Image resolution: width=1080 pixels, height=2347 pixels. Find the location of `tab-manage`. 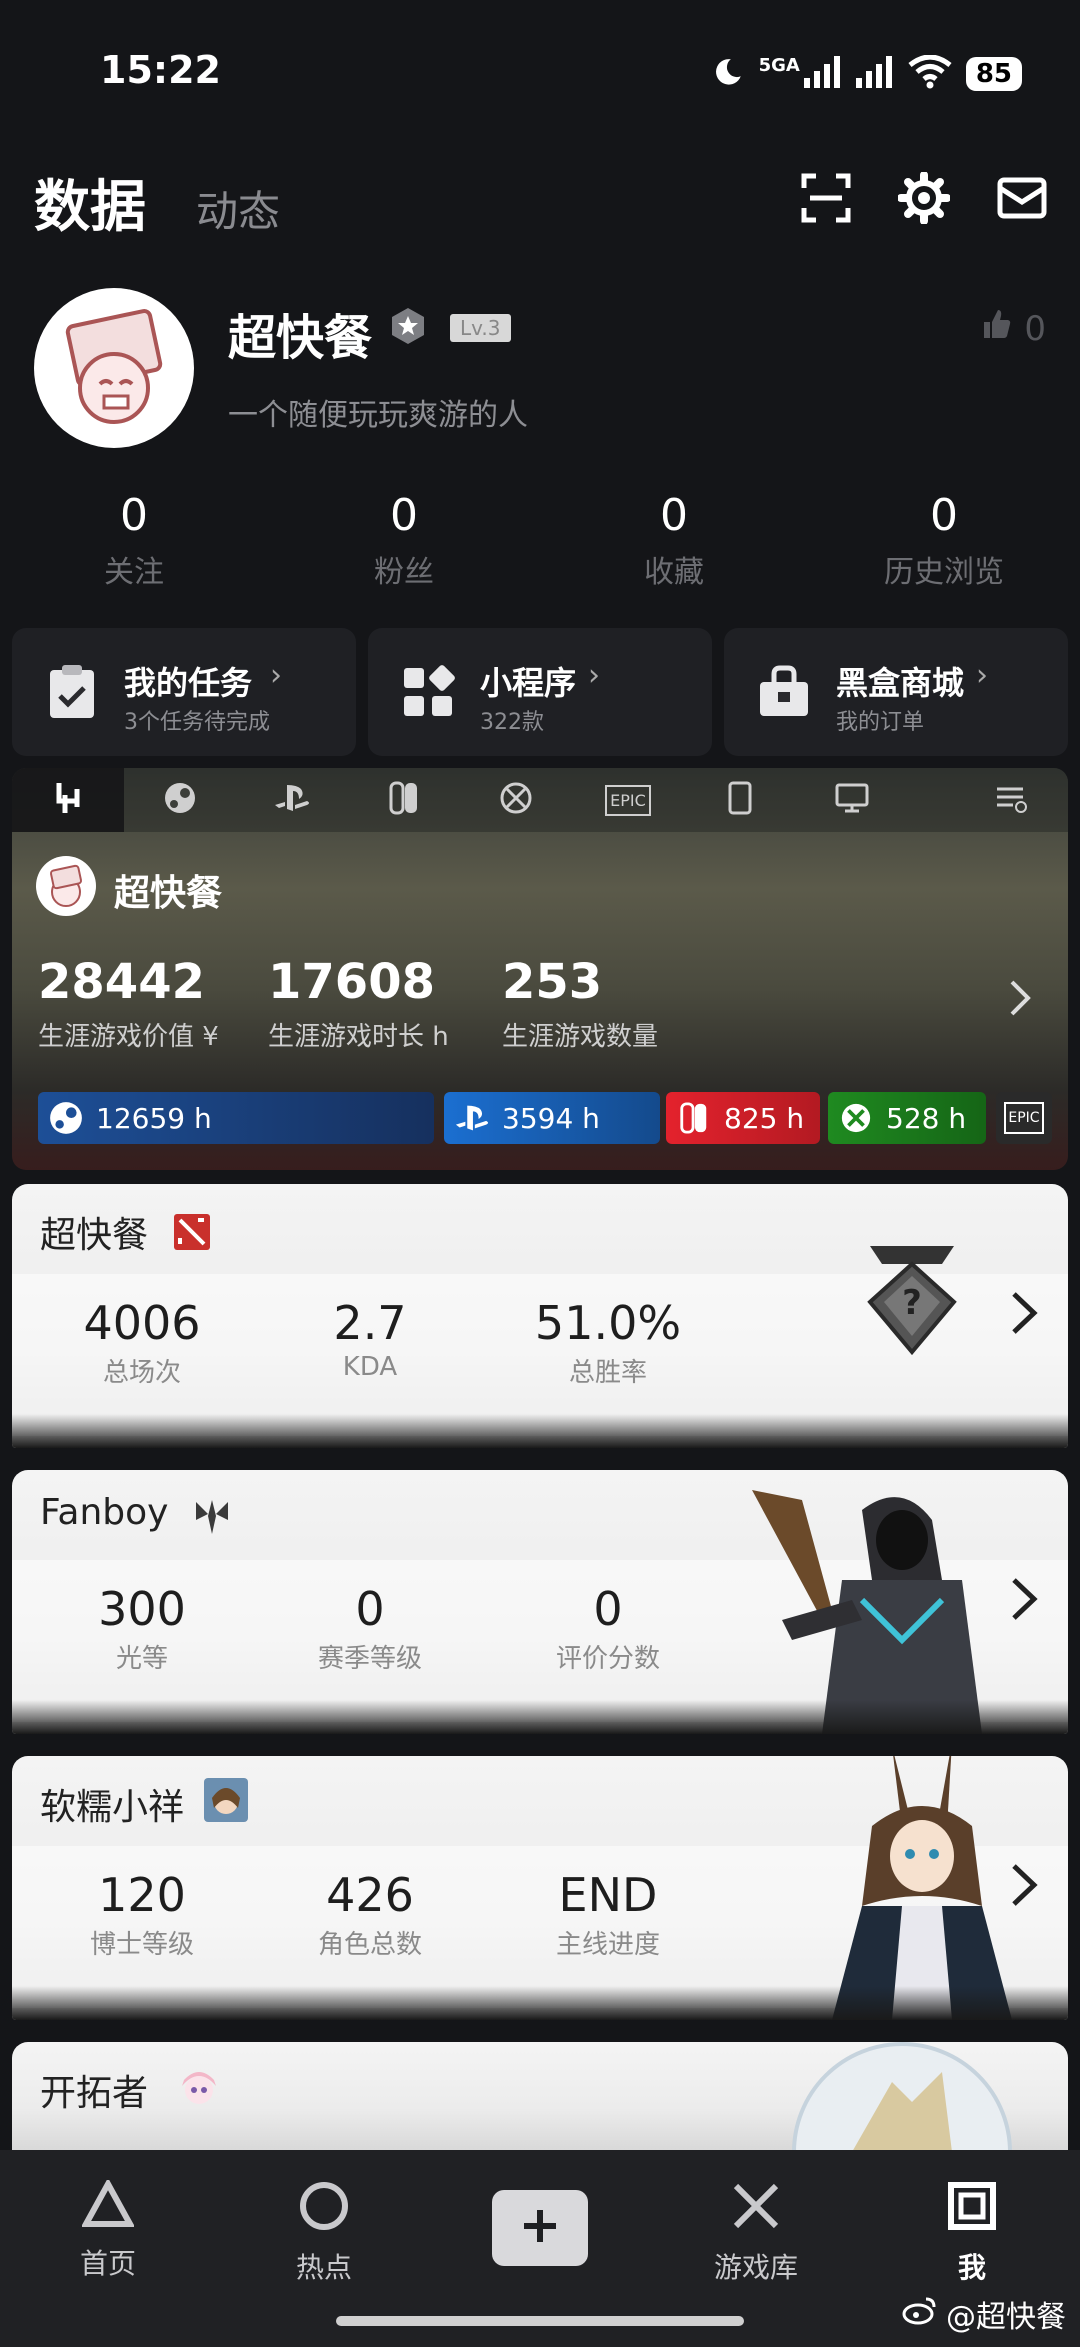

tab-manage is located at coordinates (1012, 800).